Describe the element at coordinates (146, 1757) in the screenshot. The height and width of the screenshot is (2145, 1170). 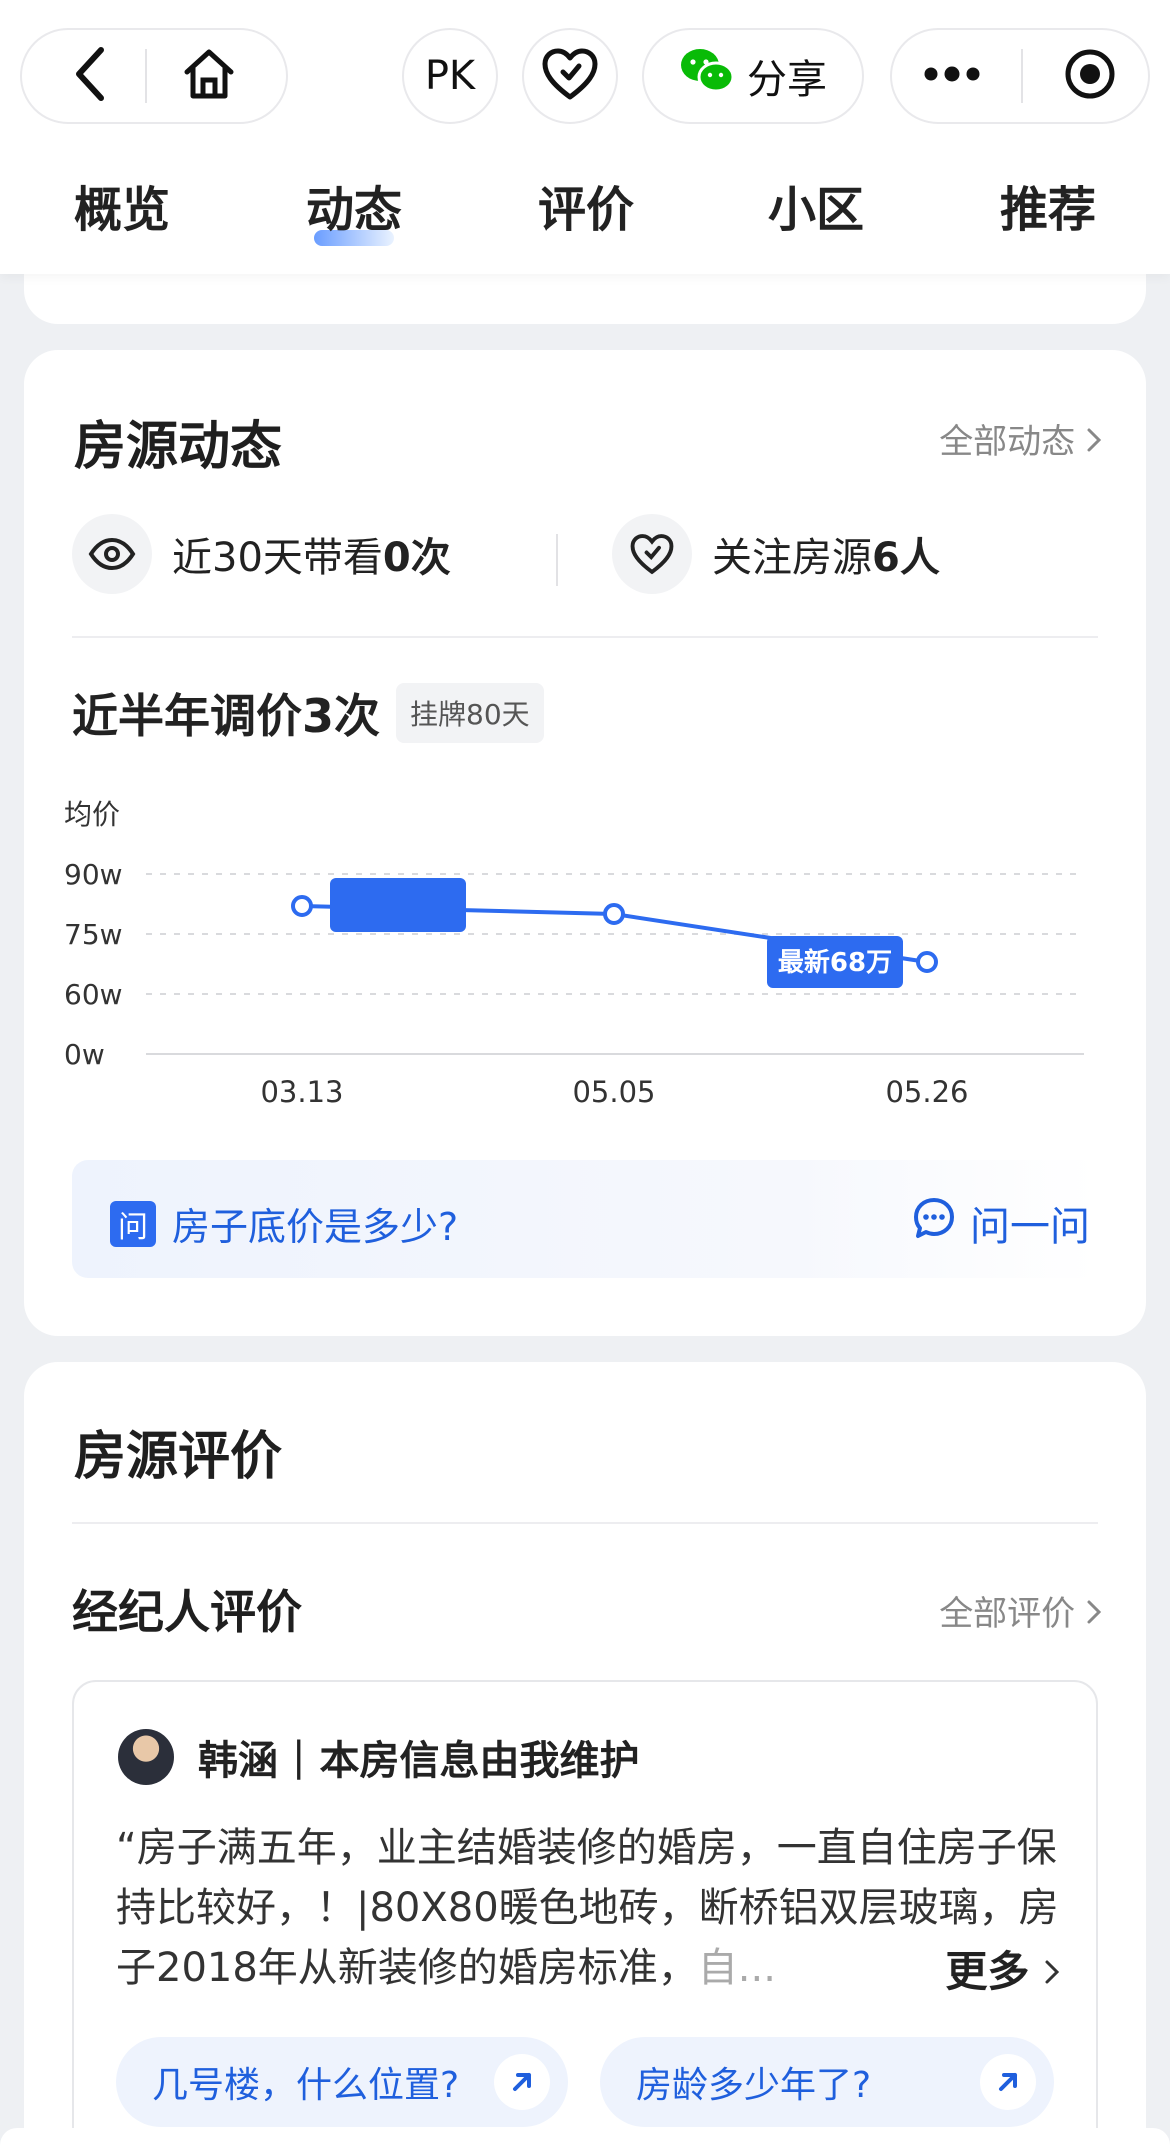
I see `avatar` at that location.